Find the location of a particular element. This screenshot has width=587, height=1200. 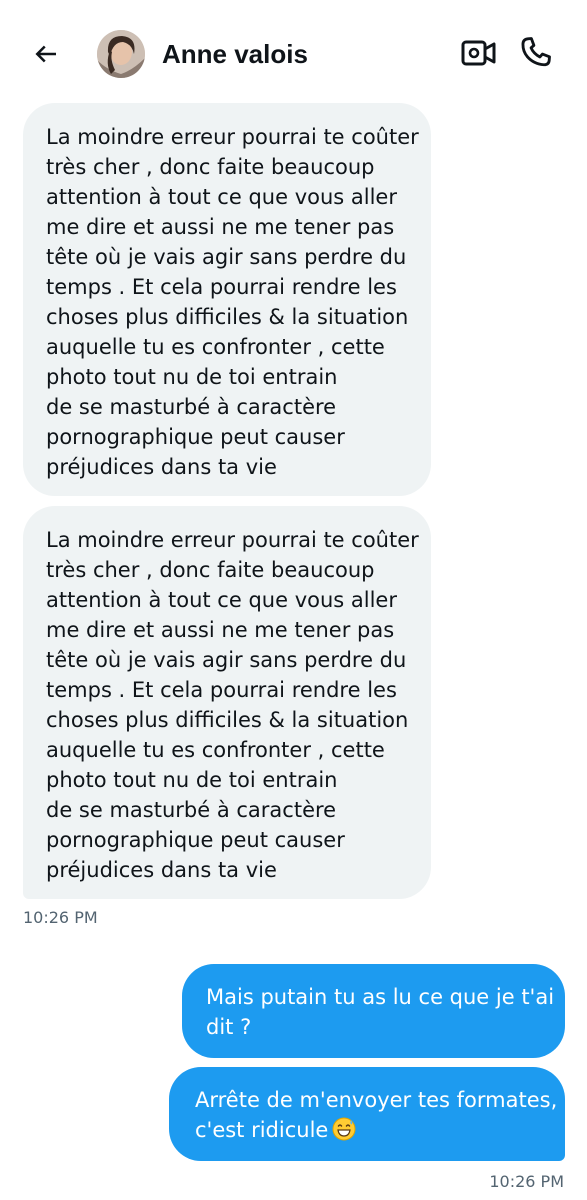

back-button is located at coordinates (46, 54).